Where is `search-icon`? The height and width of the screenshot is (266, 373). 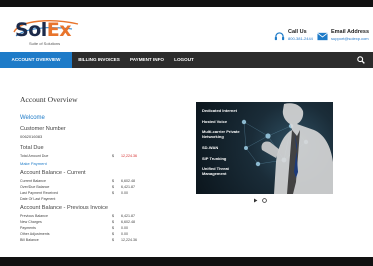
search-icon is located at coordinates (361, 60).